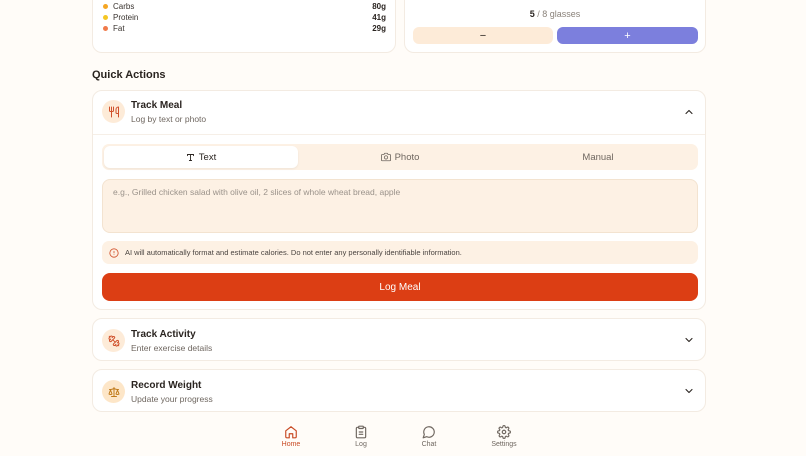  Describe the element at coordinates (113, 111) in the screenshot. I see `utensils-icon` at that location.